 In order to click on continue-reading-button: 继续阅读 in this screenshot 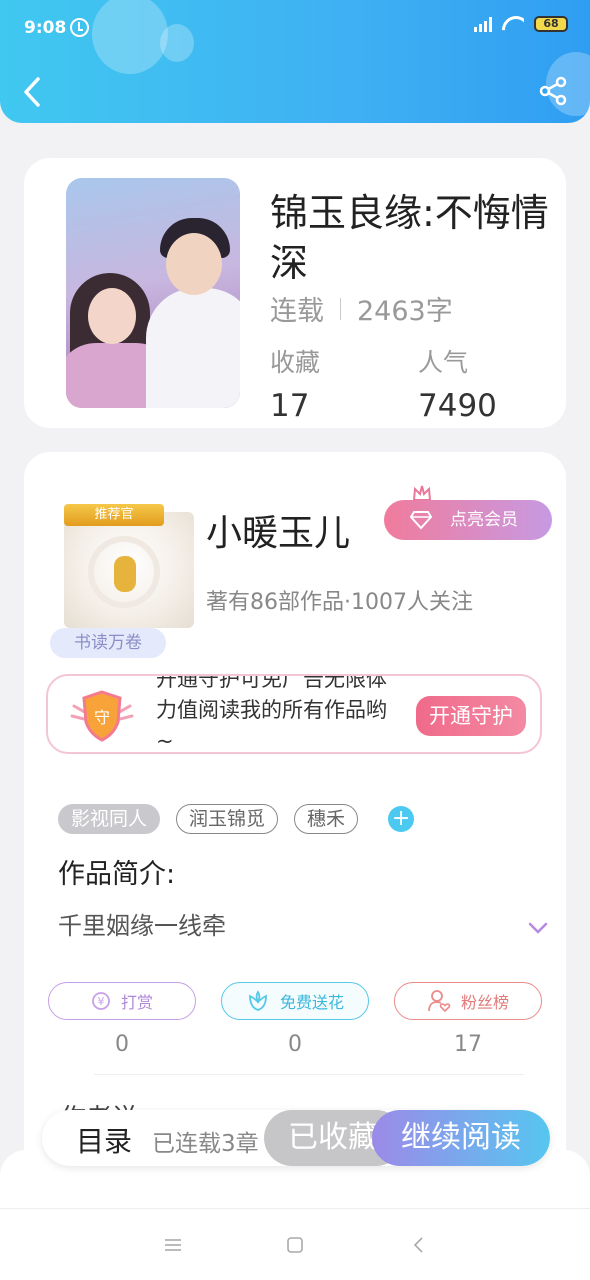, I will do `click(461, 1138)`.